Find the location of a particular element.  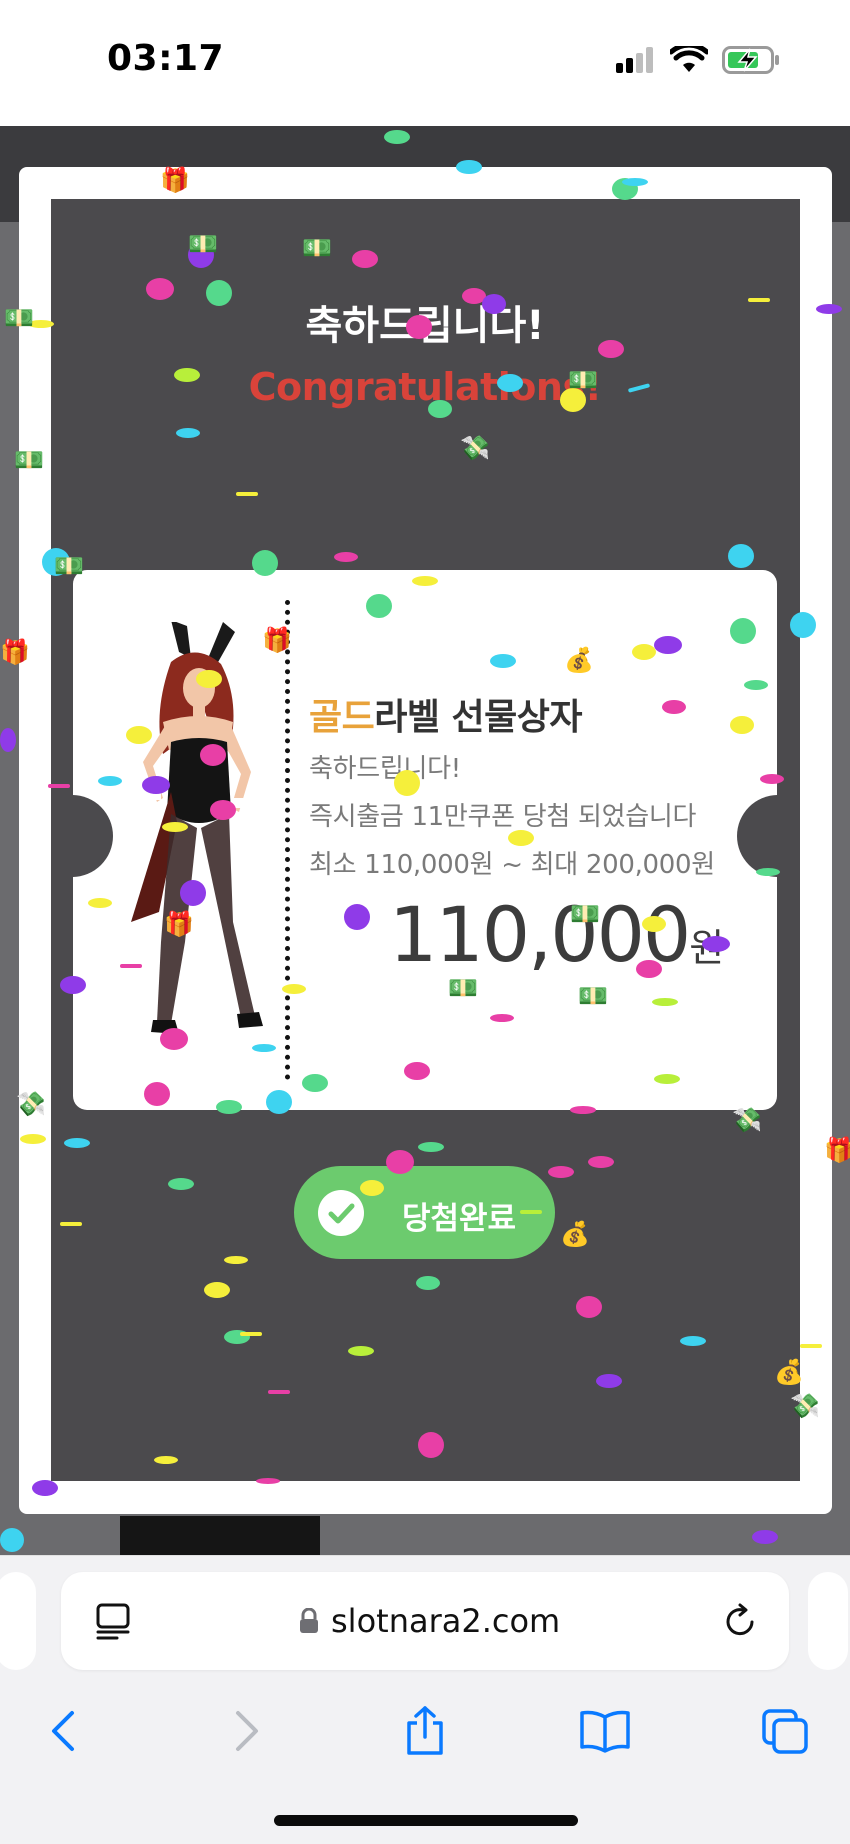

tabs-button is located at coordinates (785, 1731).